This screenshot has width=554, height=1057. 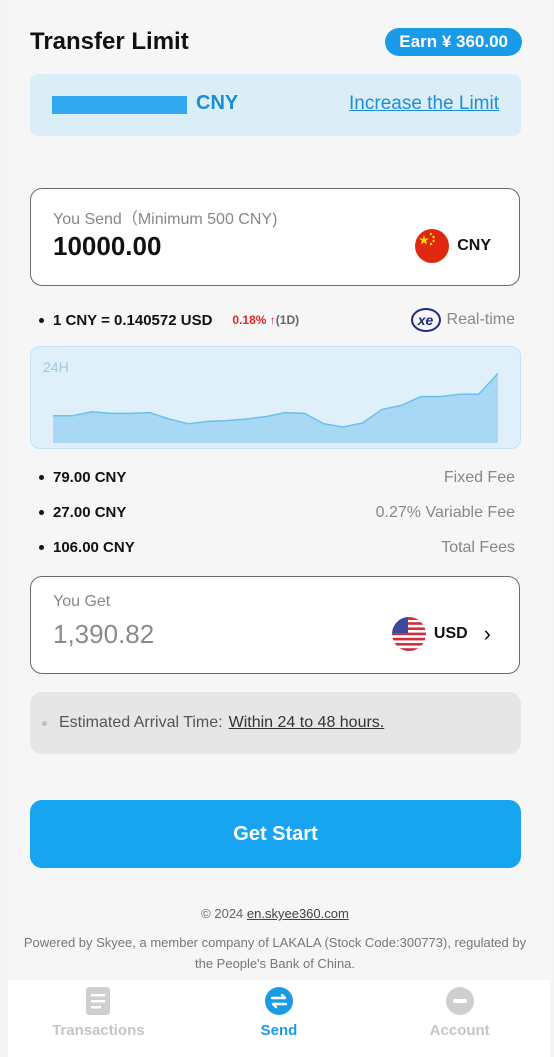 I want to click on fee-row-variable: 27.00 CNY 0.27% Variable Fee, so click(x=277, y=512).